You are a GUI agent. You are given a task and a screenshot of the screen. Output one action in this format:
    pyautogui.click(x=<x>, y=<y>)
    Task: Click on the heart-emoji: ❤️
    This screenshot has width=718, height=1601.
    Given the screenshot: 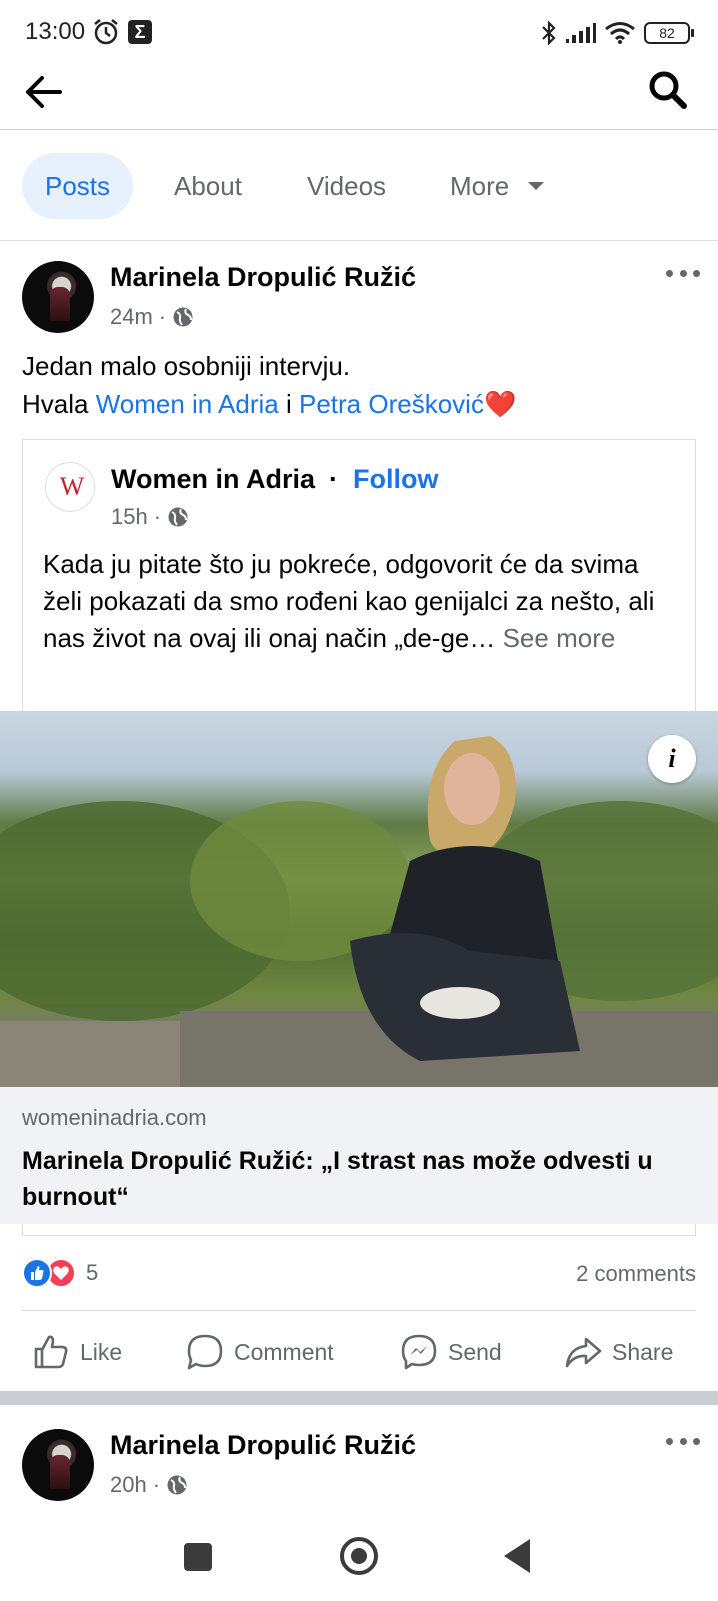 What is the action you would take?
    pyautogui.click(x=500, y=404)
    